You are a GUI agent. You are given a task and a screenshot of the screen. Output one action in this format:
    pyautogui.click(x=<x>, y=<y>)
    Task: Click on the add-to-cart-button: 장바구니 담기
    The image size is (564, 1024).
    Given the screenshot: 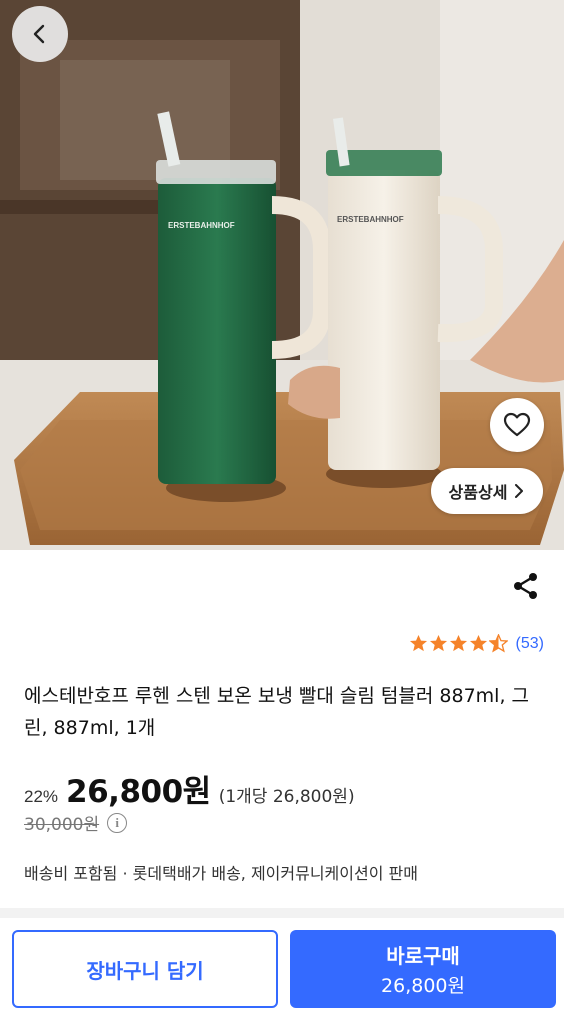 What is the action you would take?
    pyautogui.click(x=145, y=969)
    